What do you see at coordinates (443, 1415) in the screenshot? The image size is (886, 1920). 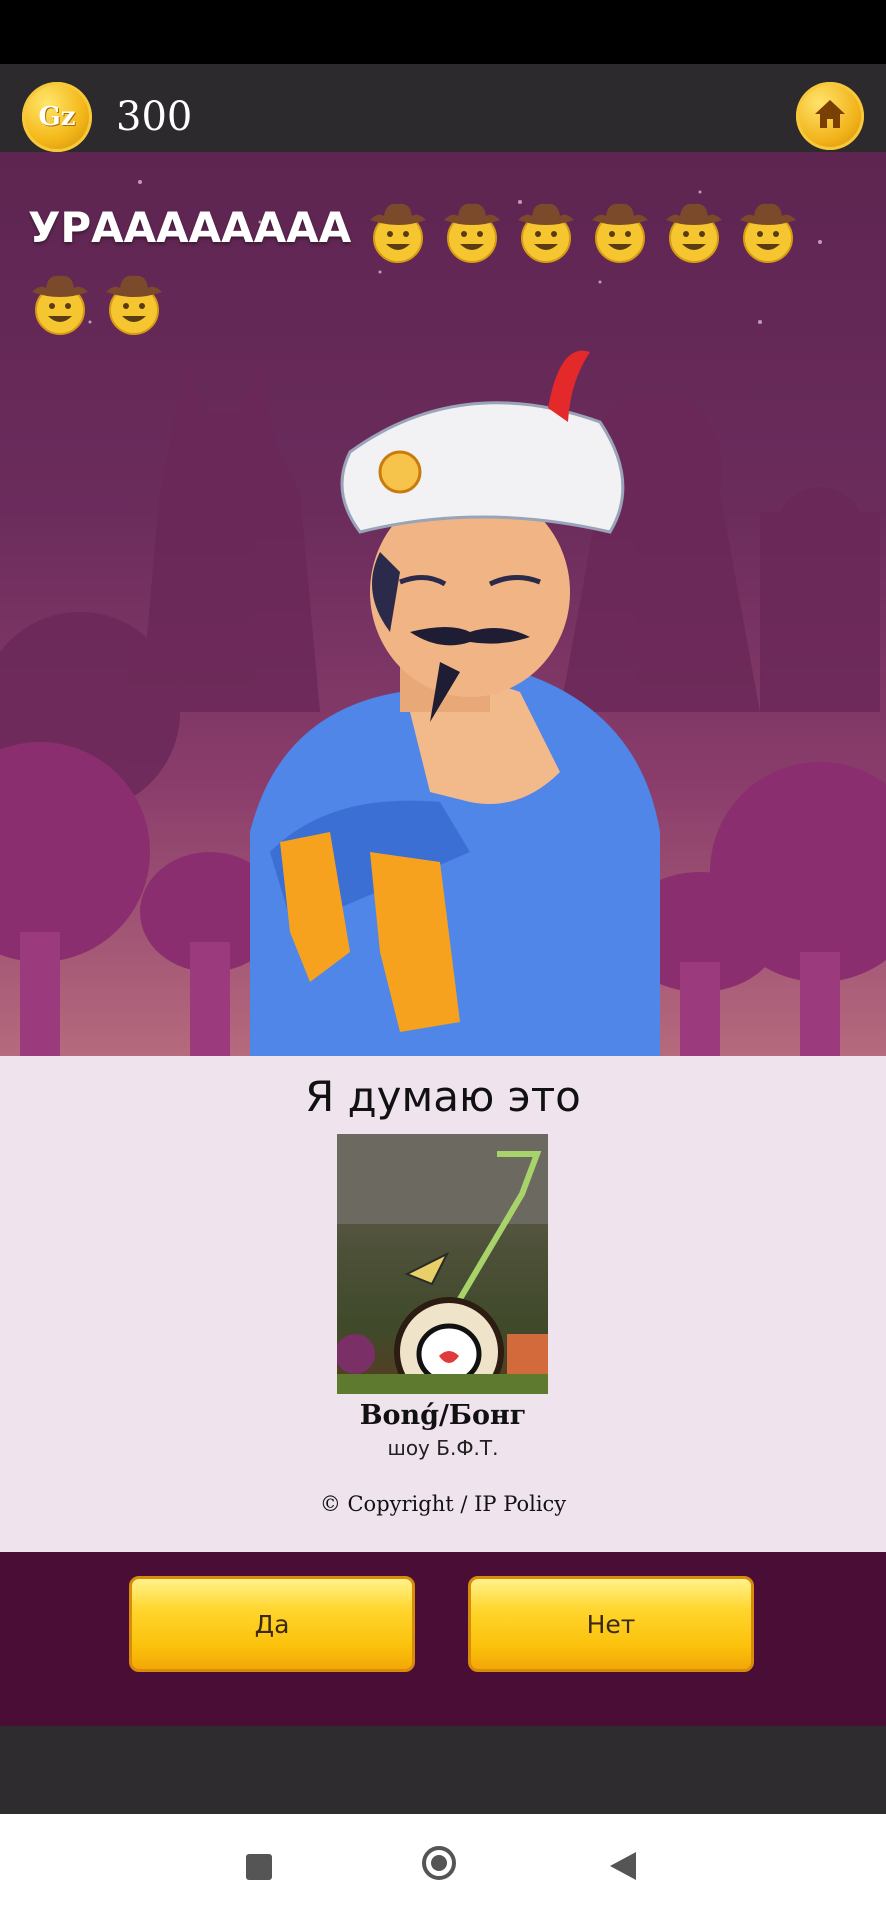 I see `guess-name: Bonǵ/Бонг` at bounding box center [443, 1415].